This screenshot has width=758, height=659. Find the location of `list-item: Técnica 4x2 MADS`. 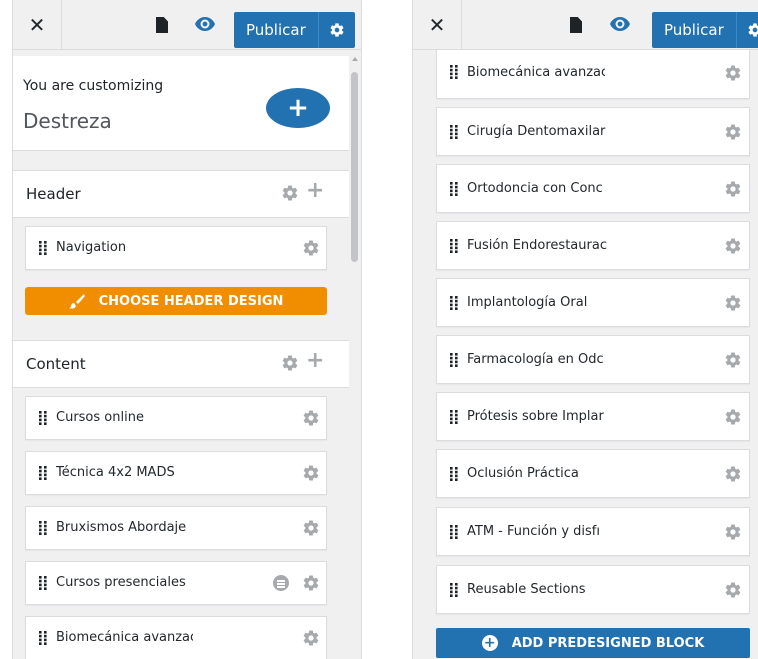

list-item: Técnica 4x2 MADS is located at coordinates (176, 473).